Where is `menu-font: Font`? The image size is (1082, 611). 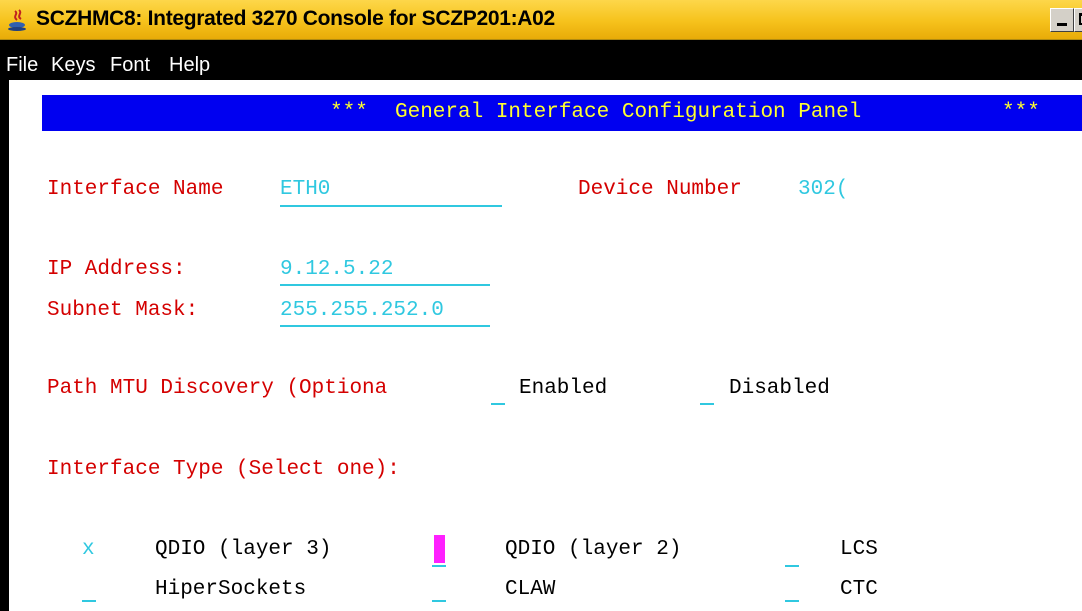
menu-font: Font is located at coordinates (130, 65).